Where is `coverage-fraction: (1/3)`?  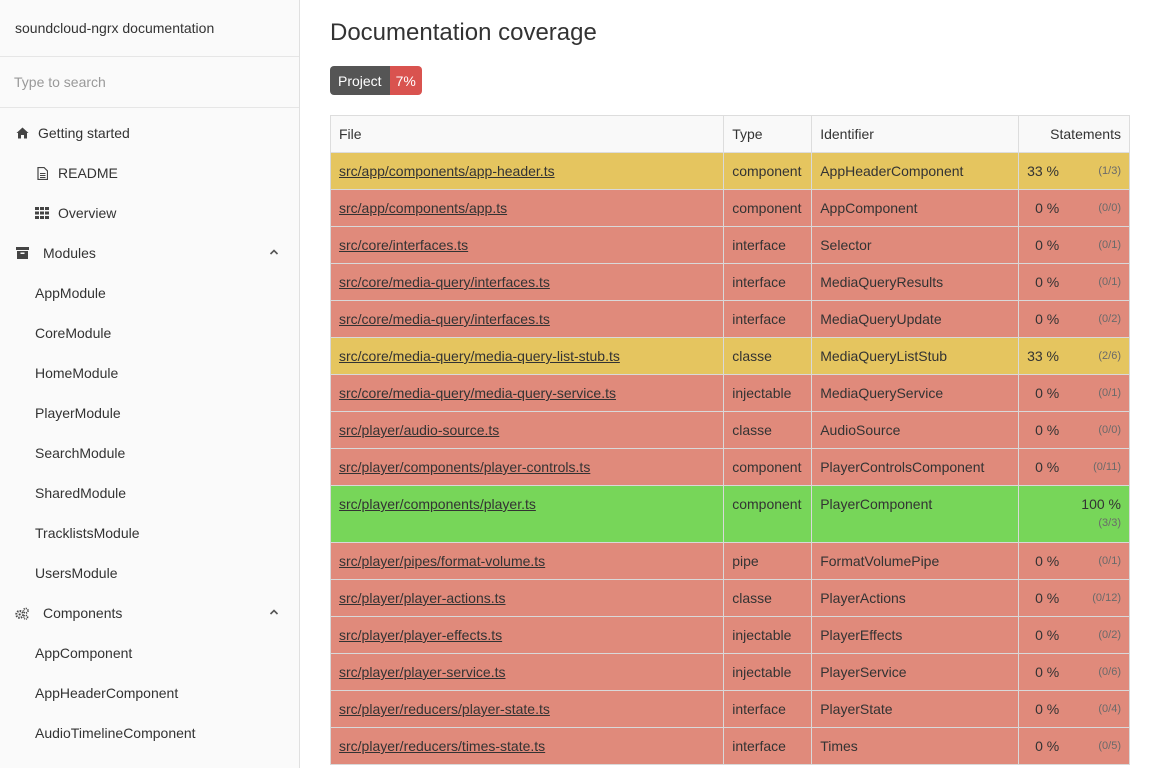
coverage-fraction: (1/3) is located at coordinates (1109, 171).